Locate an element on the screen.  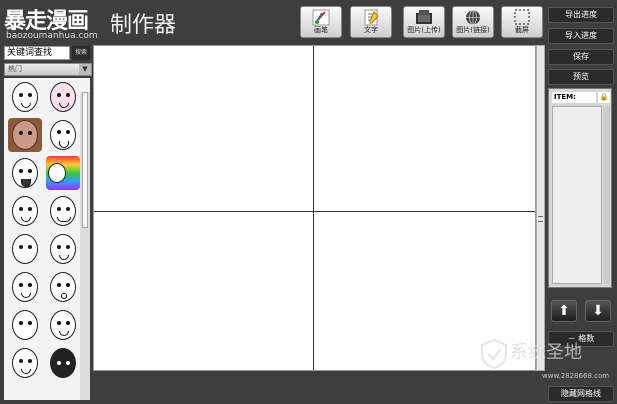
save-button: 保存 is located at coordinates (581, 57).